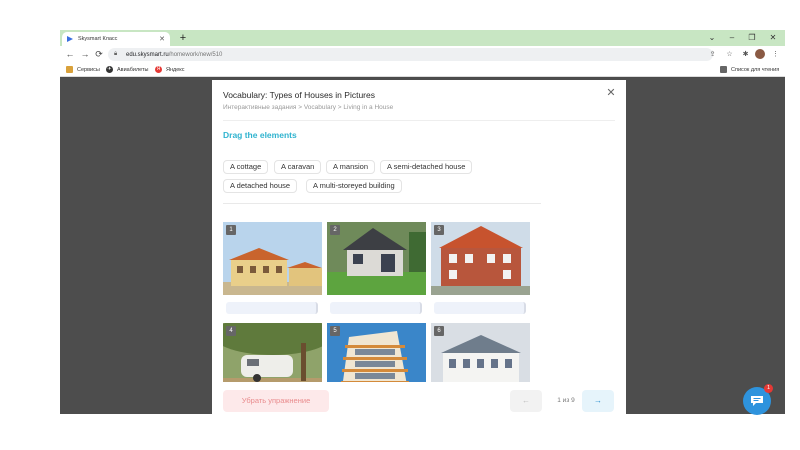 Image resolution: width=800 pixels, height=450 pixels. I want to click on house-photo: 1, so click(272, 258).